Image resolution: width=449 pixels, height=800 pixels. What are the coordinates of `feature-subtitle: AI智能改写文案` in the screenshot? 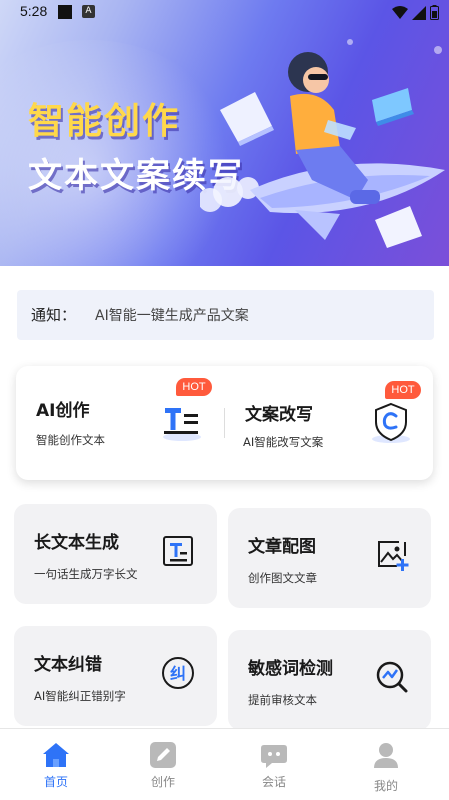 It's located at (283, 442).